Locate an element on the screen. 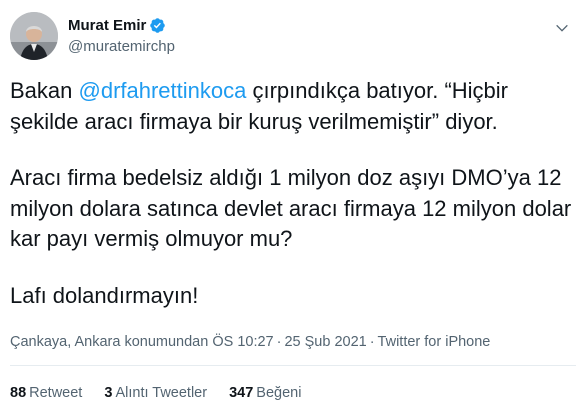  like-number: 347 is located at coordinates (241, 393).